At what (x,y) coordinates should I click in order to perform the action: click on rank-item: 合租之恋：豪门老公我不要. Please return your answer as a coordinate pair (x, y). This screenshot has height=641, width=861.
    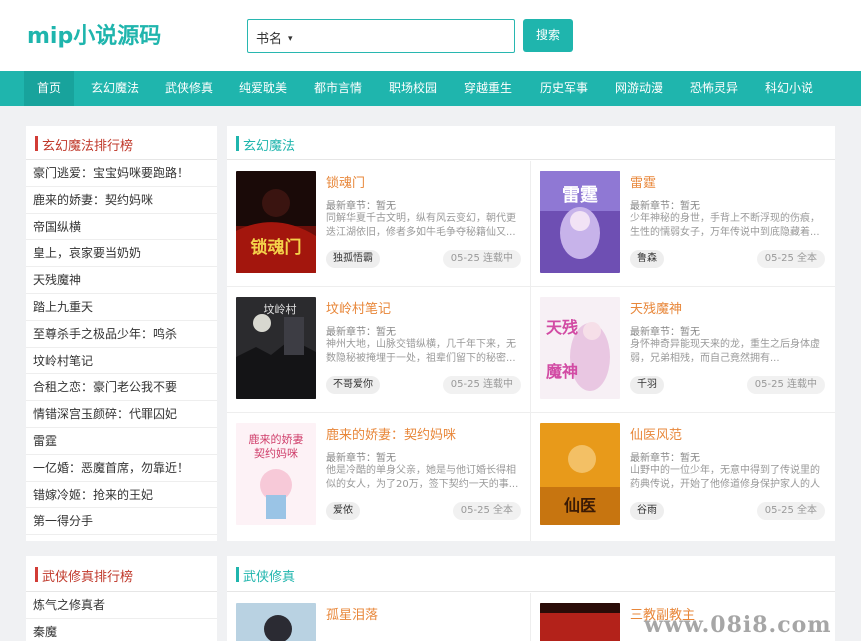
    Looking at the image, I should click on (121, 388).